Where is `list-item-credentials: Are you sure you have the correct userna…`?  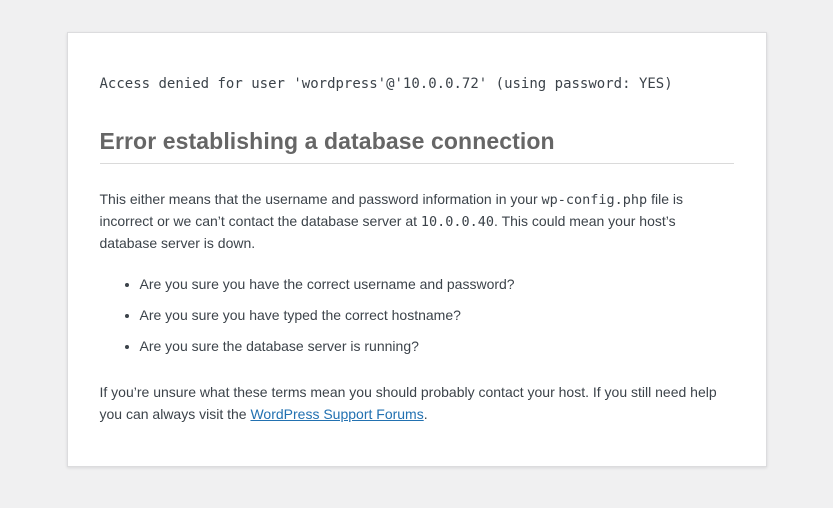 list-item-credentials: Are you sure you have the correct userna… is located at coordinates (437, 284).